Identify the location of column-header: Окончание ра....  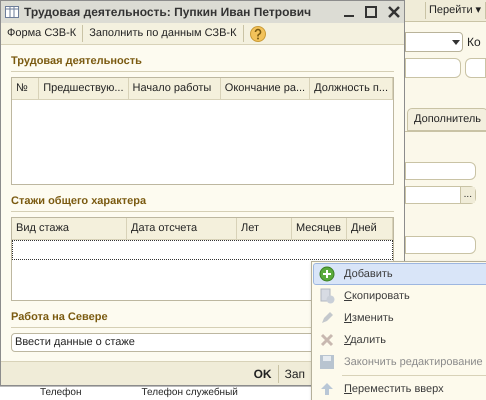
(265, 88).